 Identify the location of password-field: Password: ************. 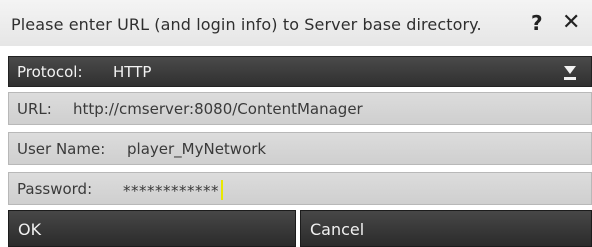
(300, 188).